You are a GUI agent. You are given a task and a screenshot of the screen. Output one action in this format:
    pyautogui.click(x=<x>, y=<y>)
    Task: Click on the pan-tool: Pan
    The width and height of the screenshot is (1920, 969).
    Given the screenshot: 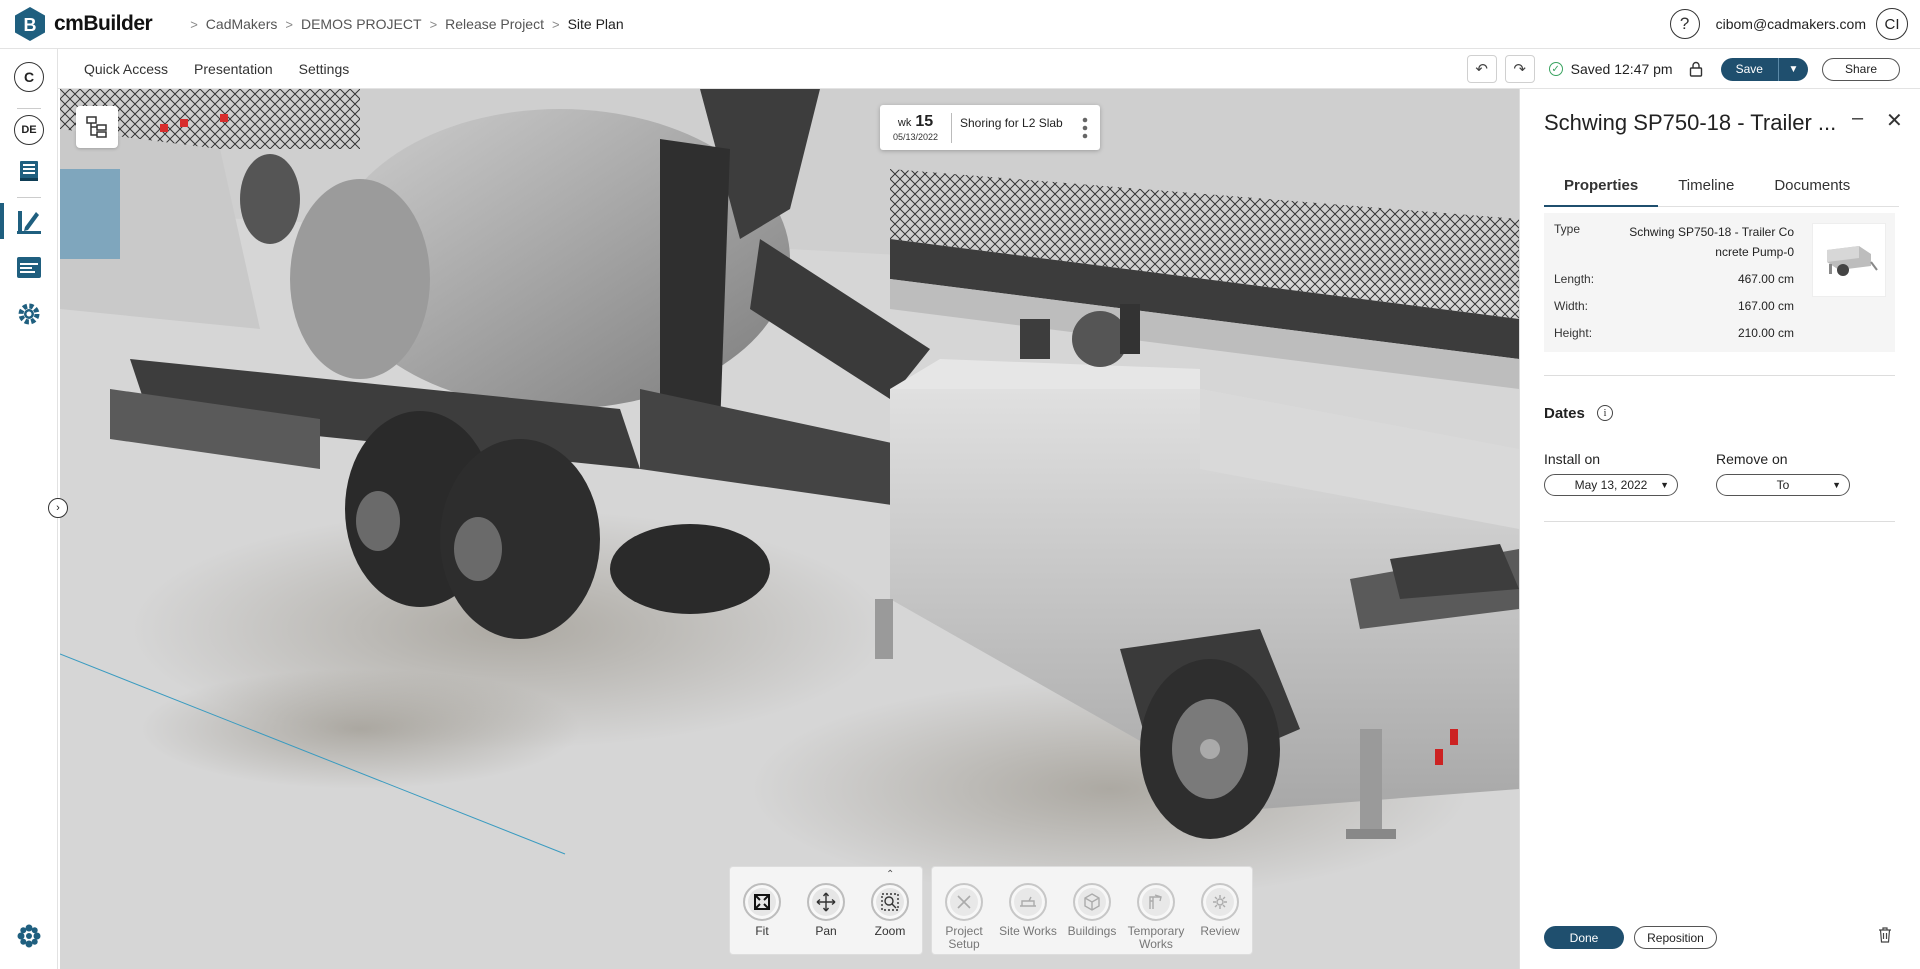 What is the action you would take?
    pyautogui.click(x=826, y=918)
    